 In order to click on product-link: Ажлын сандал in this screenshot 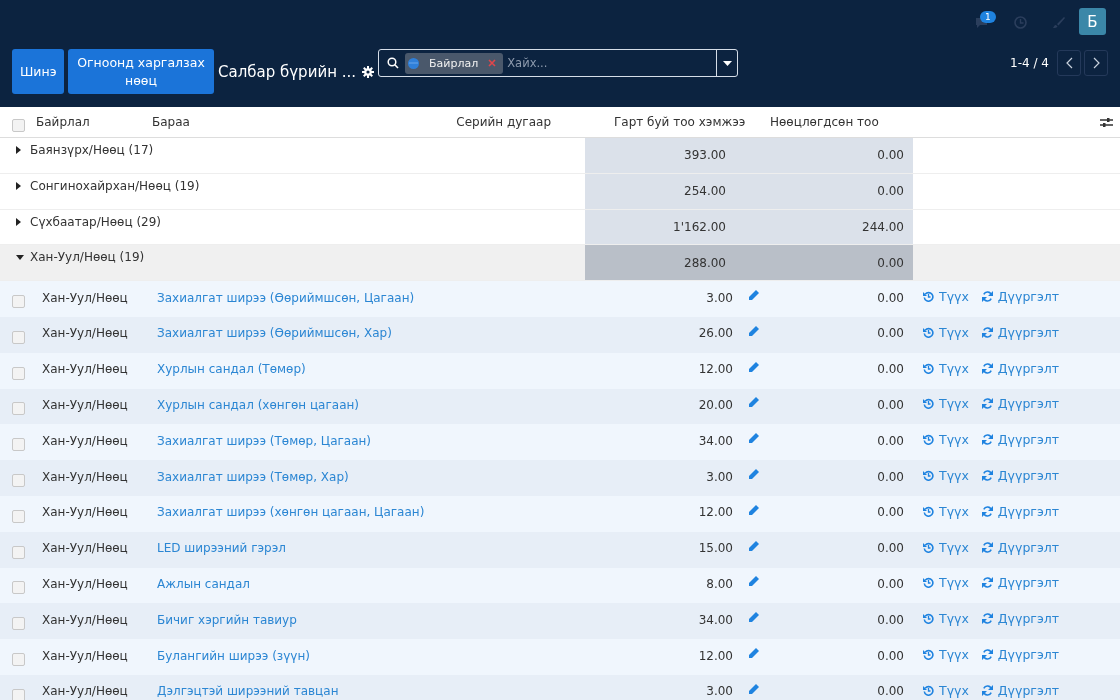, I will do `click(203, 583)`.